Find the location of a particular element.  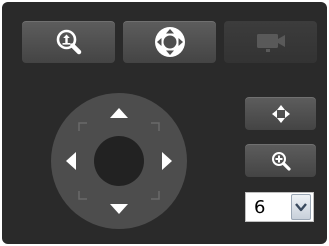

zoom-in-small-button is located at coordinates (280, 160).